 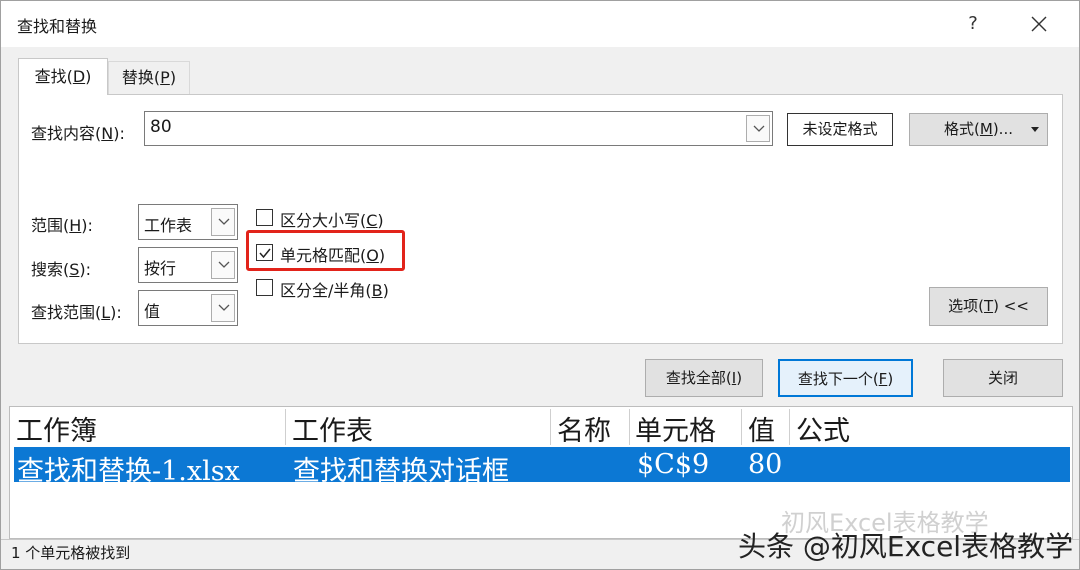 I want to click on column-header-formula: 公式, so click(x=823, y=428).